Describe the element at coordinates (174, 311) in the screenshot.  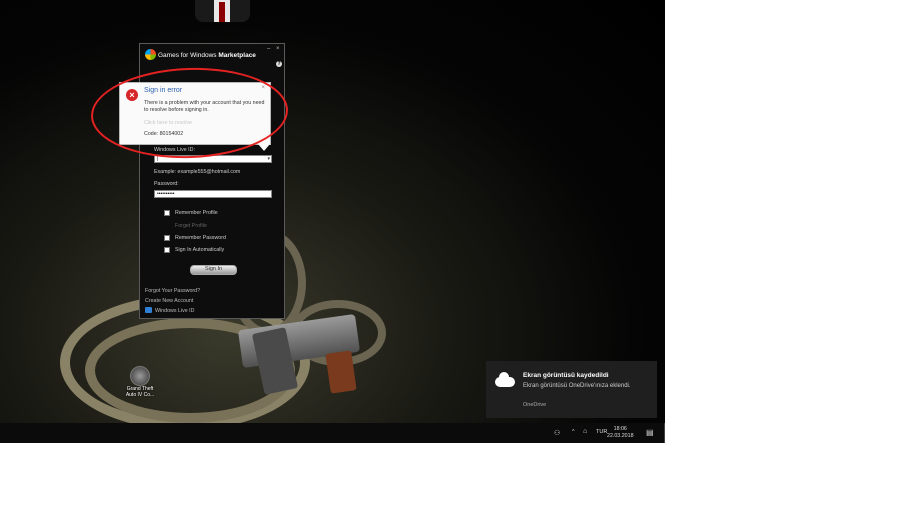
I see `windows-live-id-link: Windows Live ID` at that location.